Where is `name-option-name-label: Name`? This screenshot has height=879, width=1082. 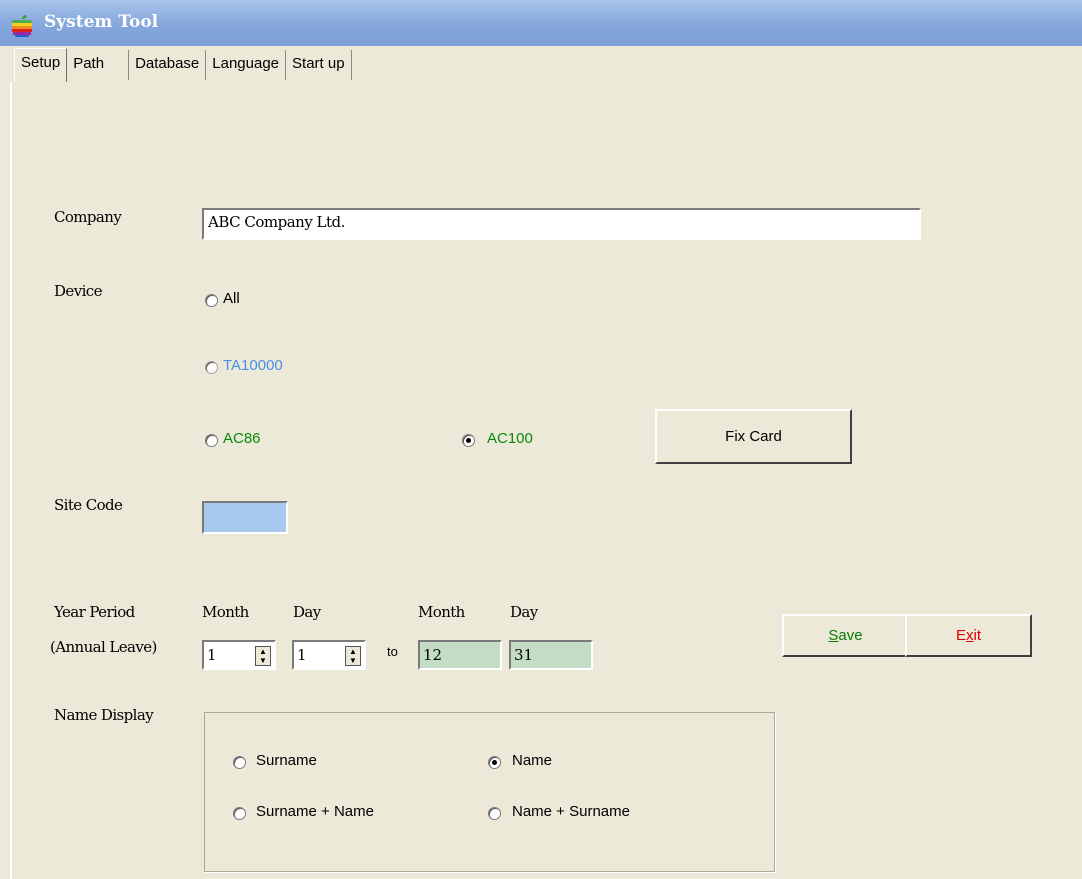 name-option-name-label: Name is located at coordinates (532, 760).